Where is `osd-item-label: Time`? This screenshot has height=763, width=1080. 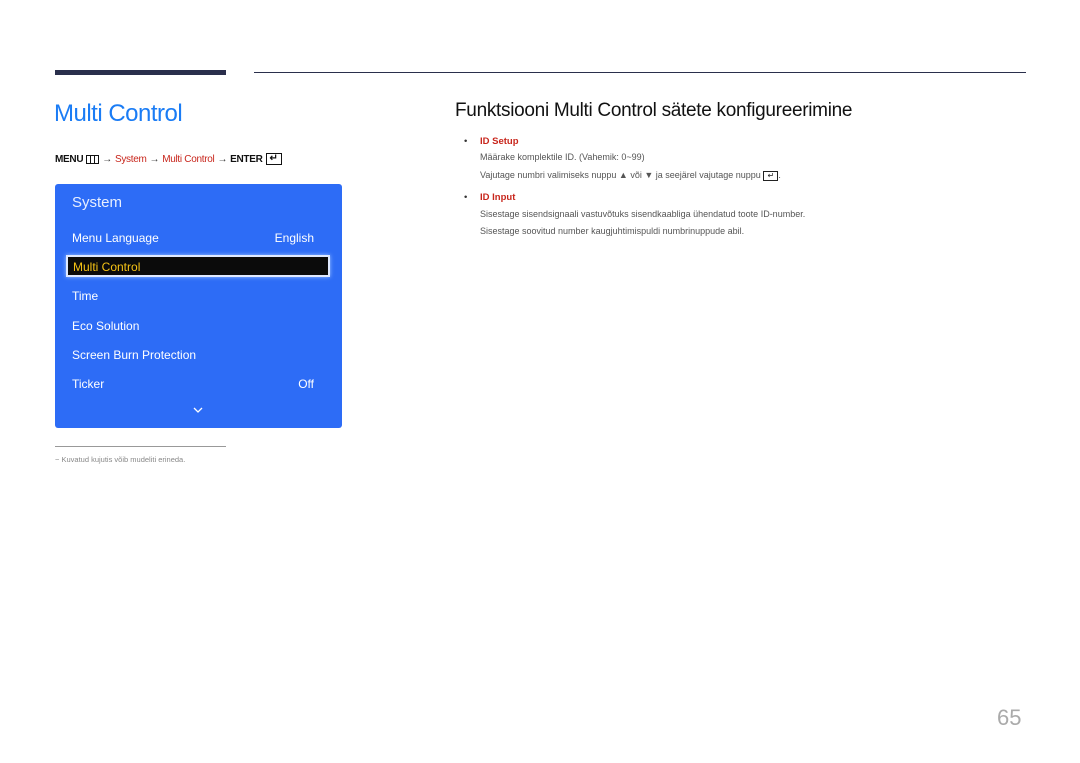
osd-item-label: Time is located at coordinates (85, 296).